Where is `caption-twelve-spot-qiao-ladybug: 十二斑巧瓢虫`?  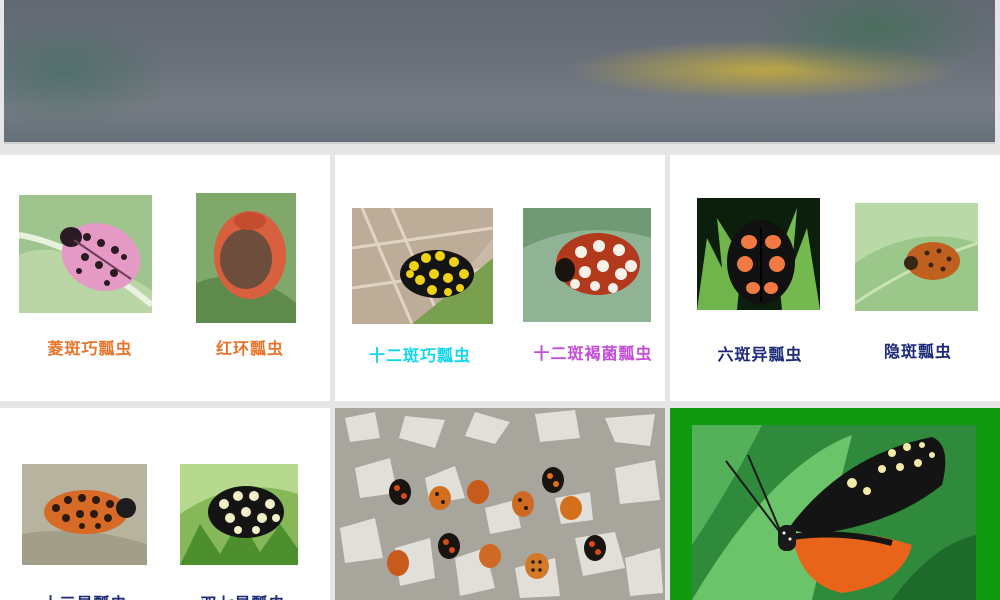 caption-twelve-spot-qiao-ladybug: 十二斑巧瓢虫 is located at coordinates (419, 355).